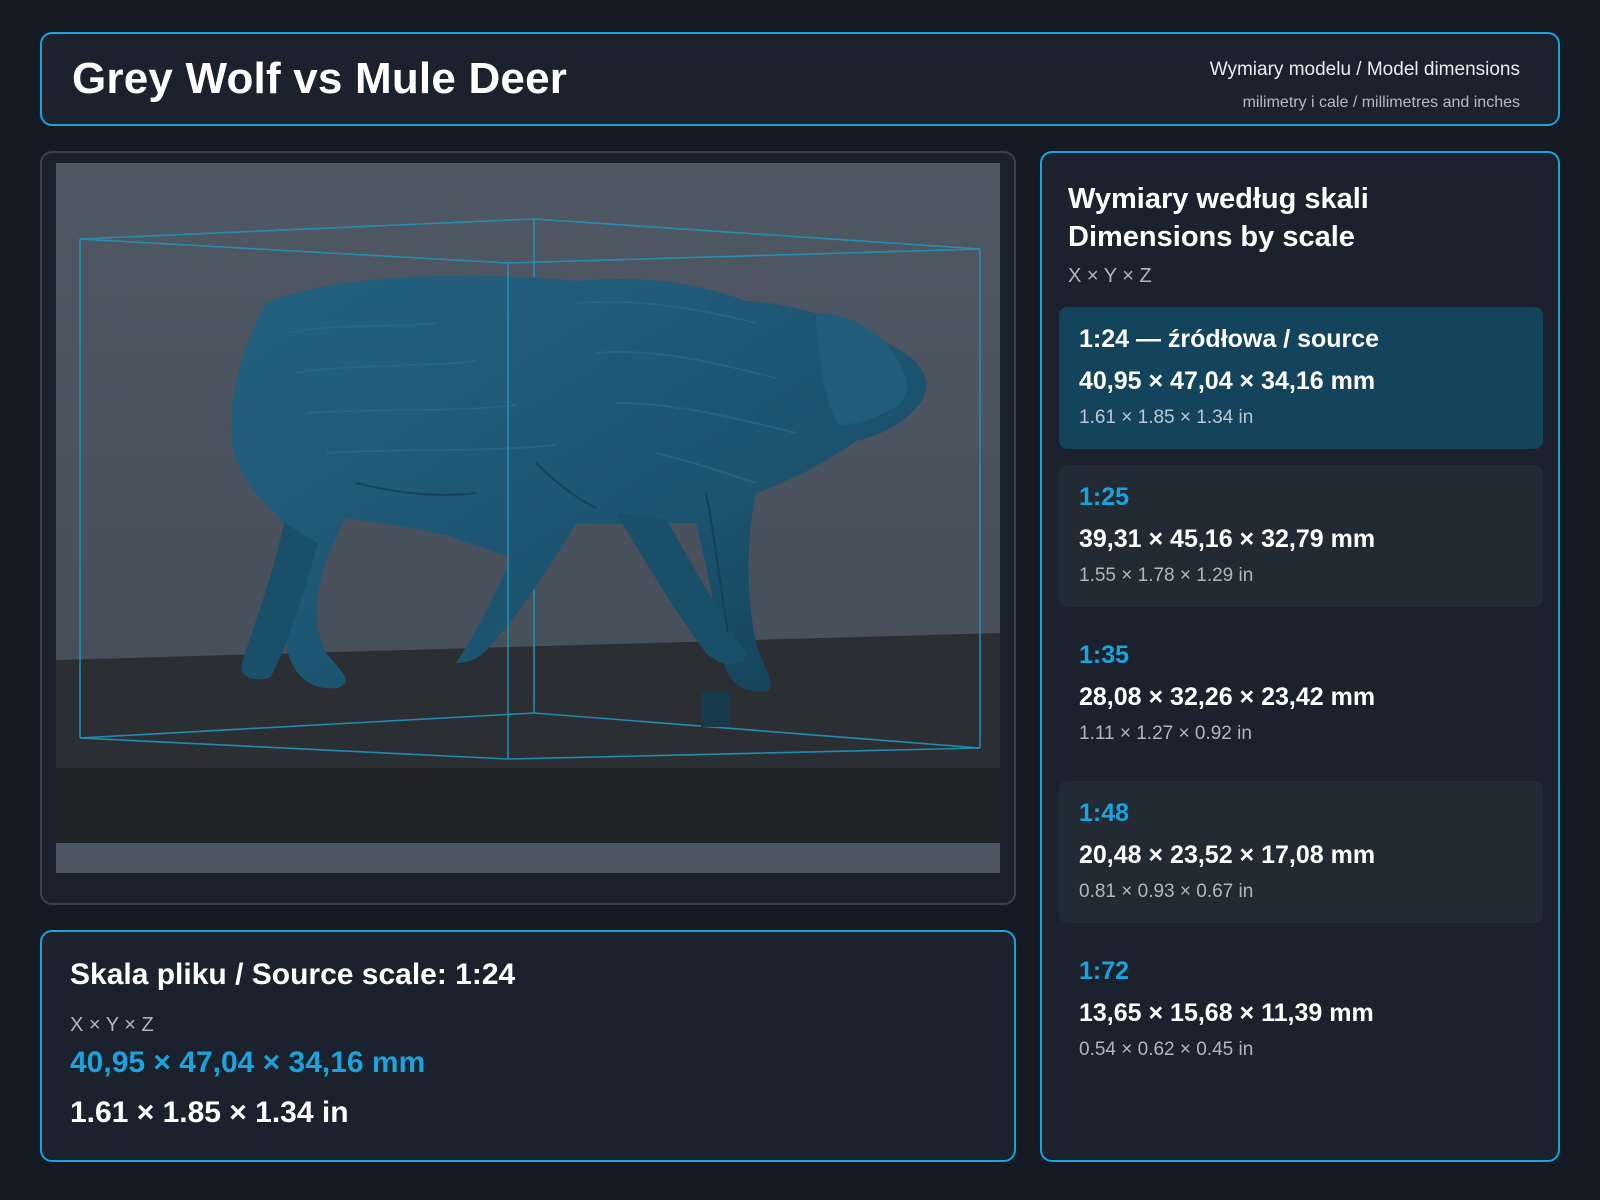 The width and height of the screenshot is (1600, 1200). What do you see at coordinates (1229, 339) in the screenshot?
I see `scale-label: 1:24 — źródłowa / source` at bounding box center [1229, 339].